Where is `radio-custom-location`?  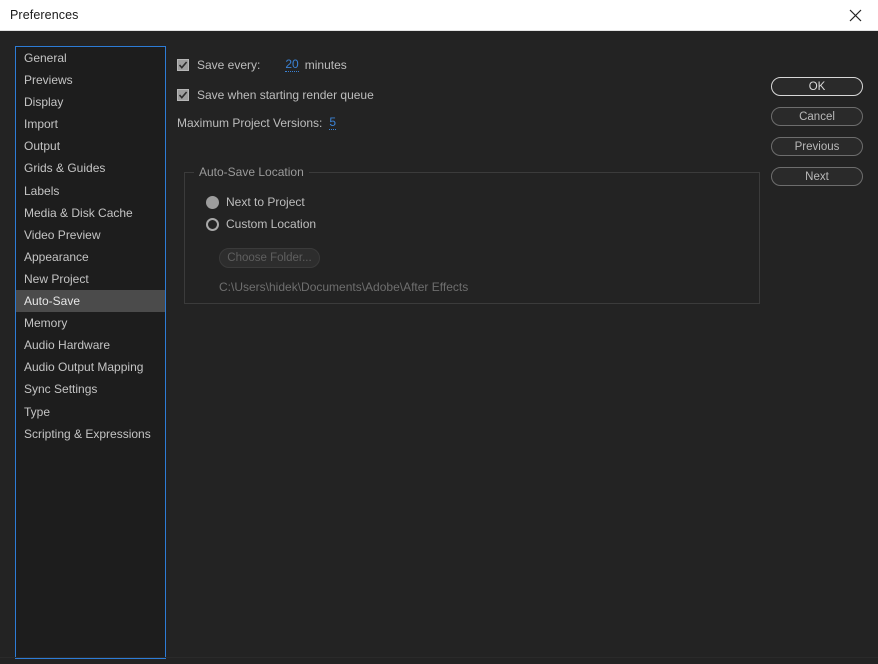
radio-custom-location is located at coordinates (212, 224).